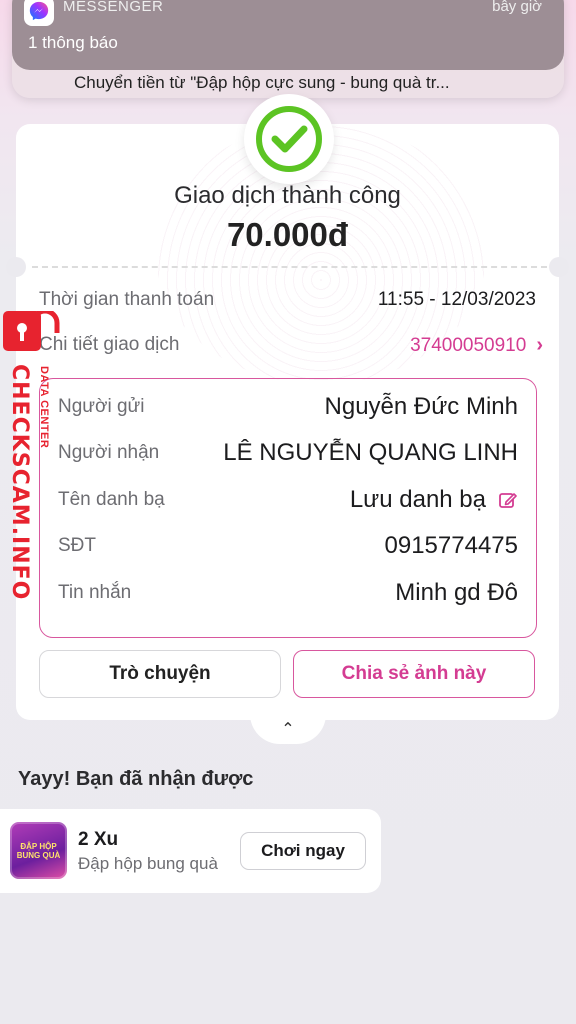  Describe the element at coordinates (417, 499) in the screenshot. I see `save-contact-text: Lưu danh bạ` at that location.